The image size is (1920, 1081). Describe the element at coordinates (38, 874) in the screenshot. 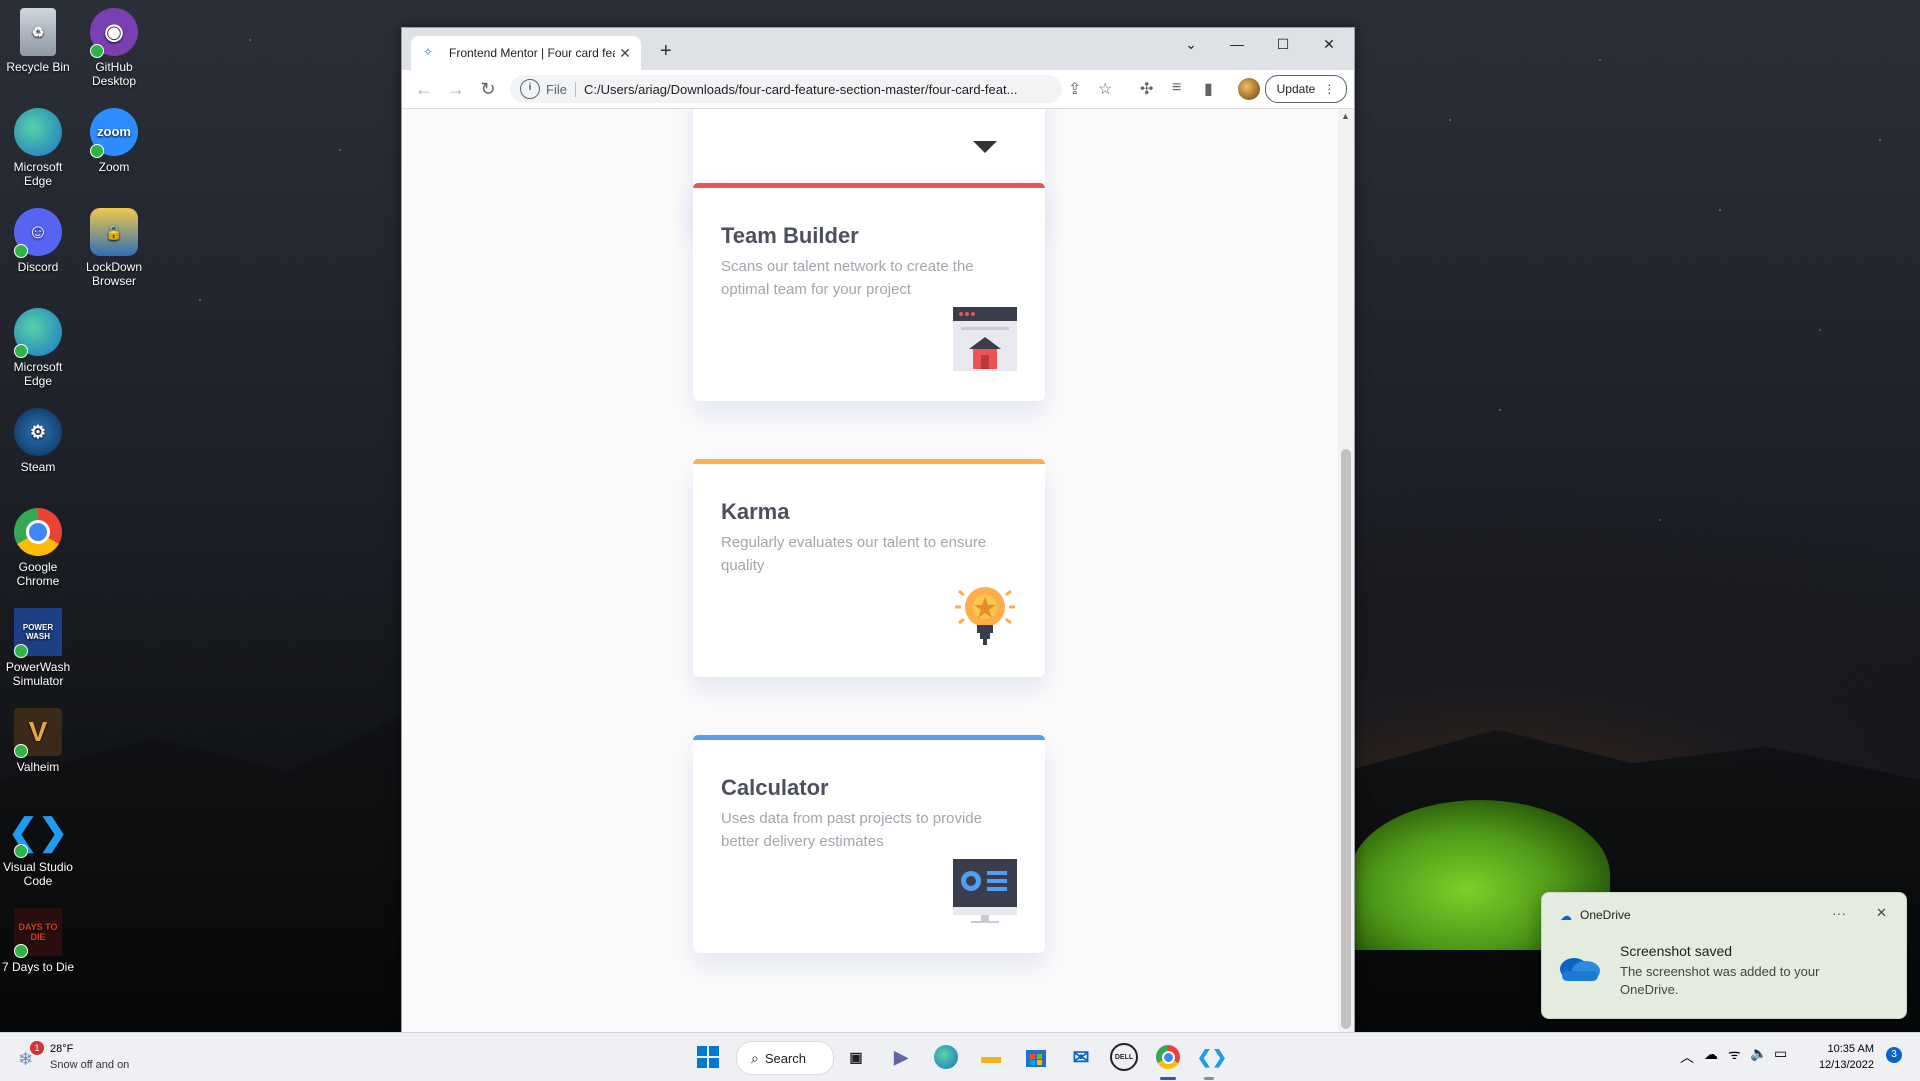

I see `desktop-icon-label: Visual Studio Code` at that location.